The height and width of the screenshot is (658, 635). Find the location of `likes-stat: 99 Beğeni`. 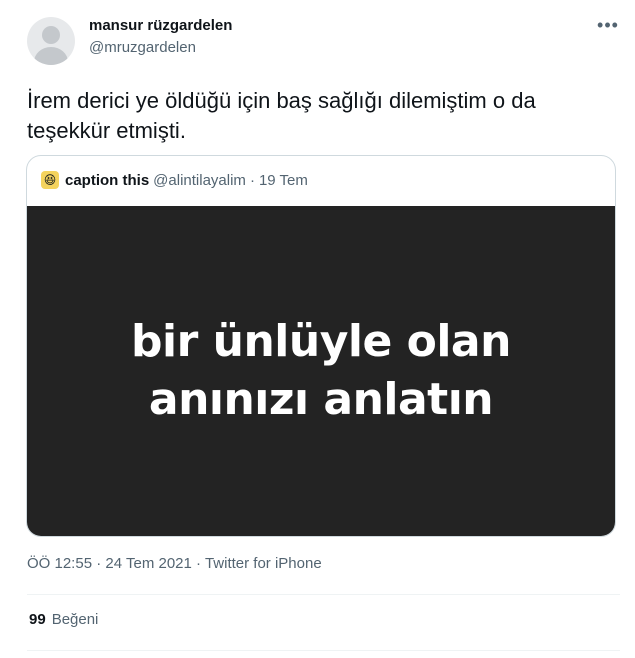

likes-stat: 99 Beğeni is located at coordinates (63, 619).